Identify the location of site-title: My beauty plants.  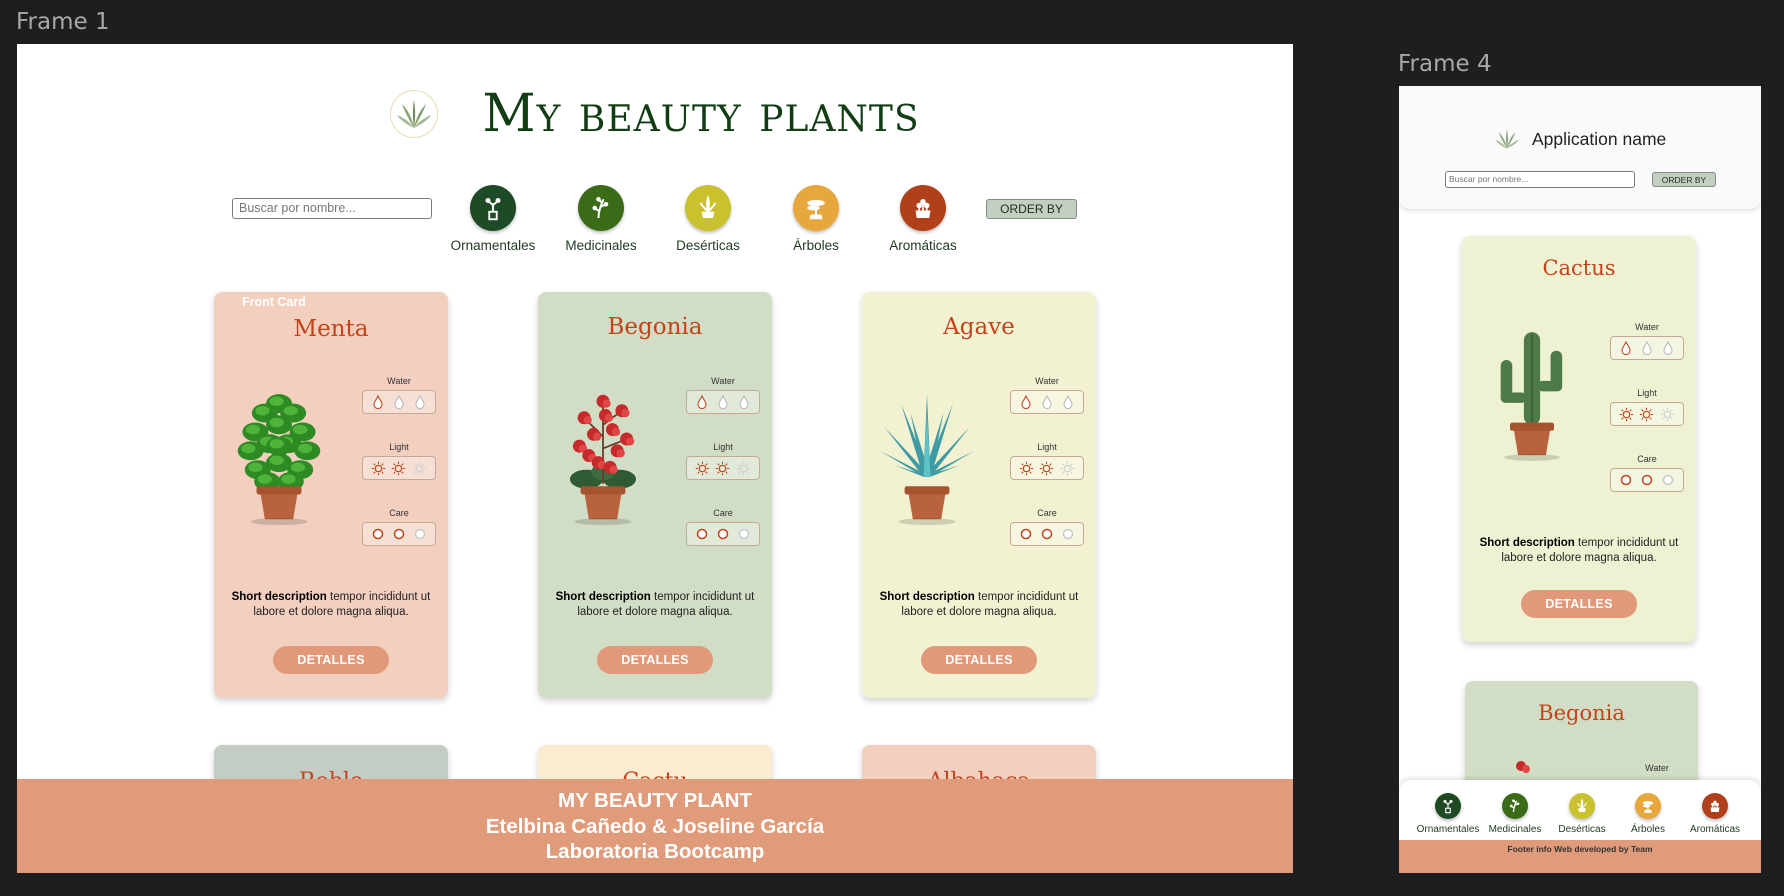
(701, 114).